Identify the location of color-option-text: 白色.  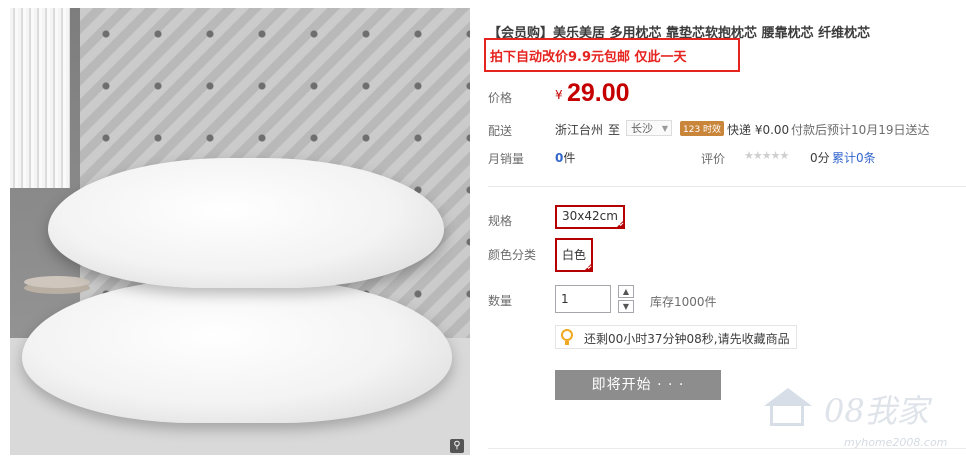
(574, 255).